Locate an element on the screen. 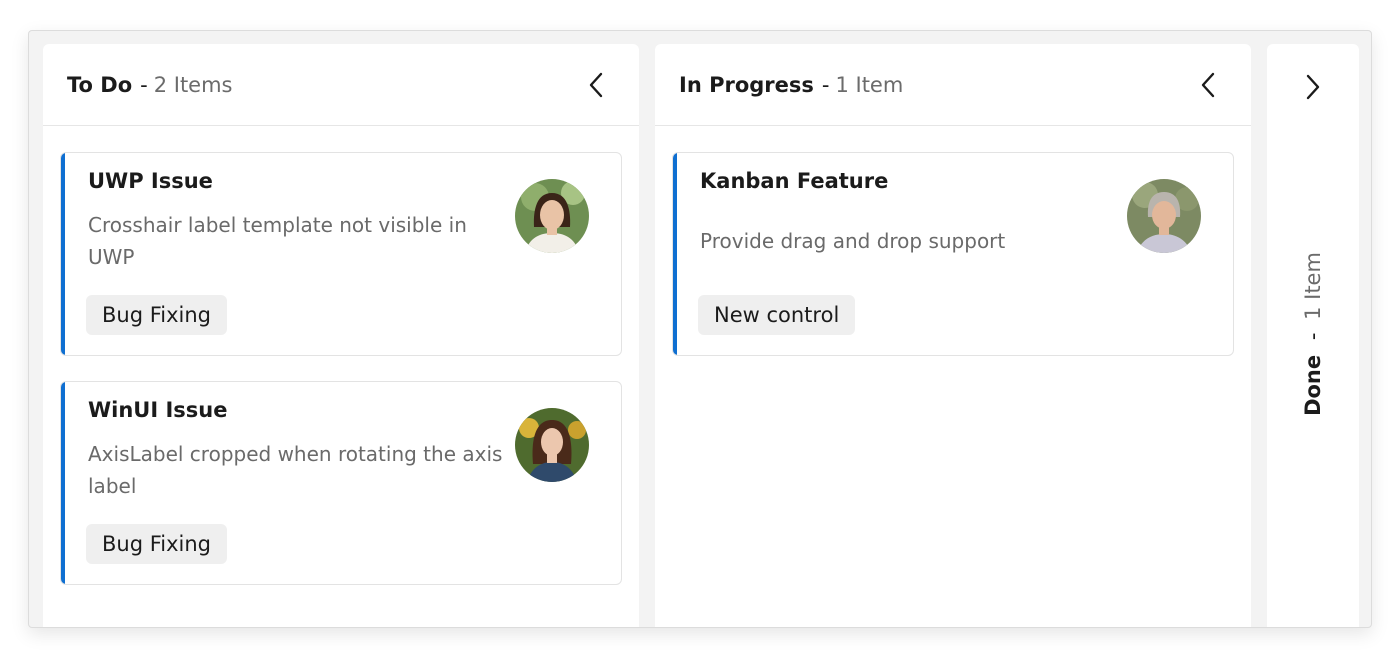 The image size is (1400, 658). card-description: Provide drag and drop support is located at coordinates (853, 241).